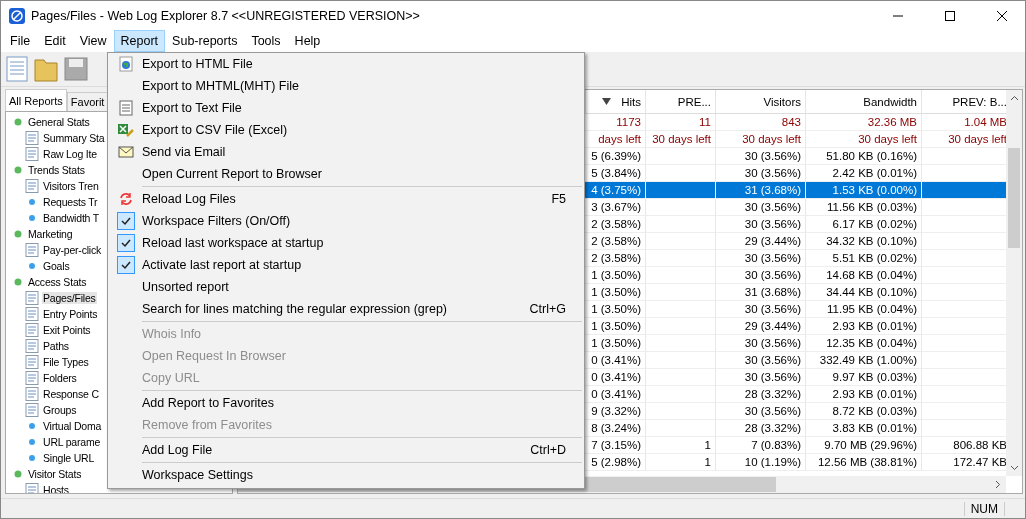 This screenshot has width=1026, height=519. What do you see at coordinates (864, 445) in the screenshot?
I see `table-cell: 9.70 MB (29.96%)` at bounding box center [864, 445].